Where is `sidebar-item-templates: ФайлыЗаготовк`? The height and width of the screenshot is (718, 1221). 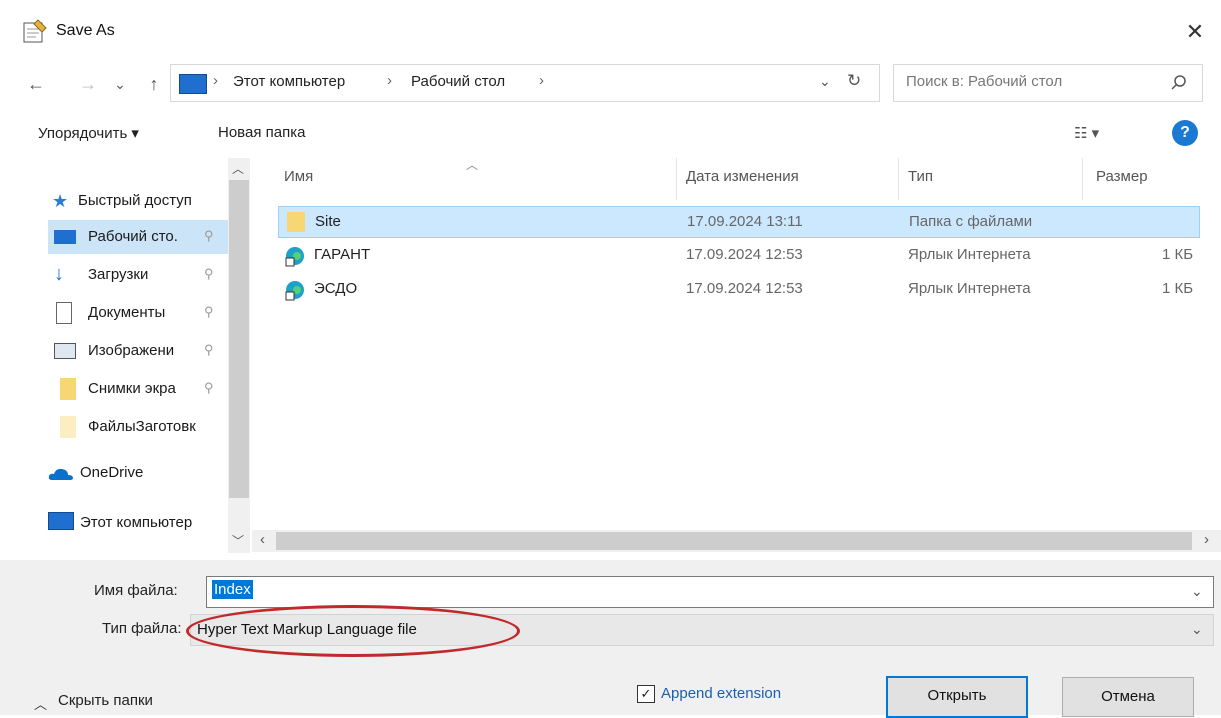
sidebar-item-templates: ФайлыЗаготовк is located at coordinates (138, 427).